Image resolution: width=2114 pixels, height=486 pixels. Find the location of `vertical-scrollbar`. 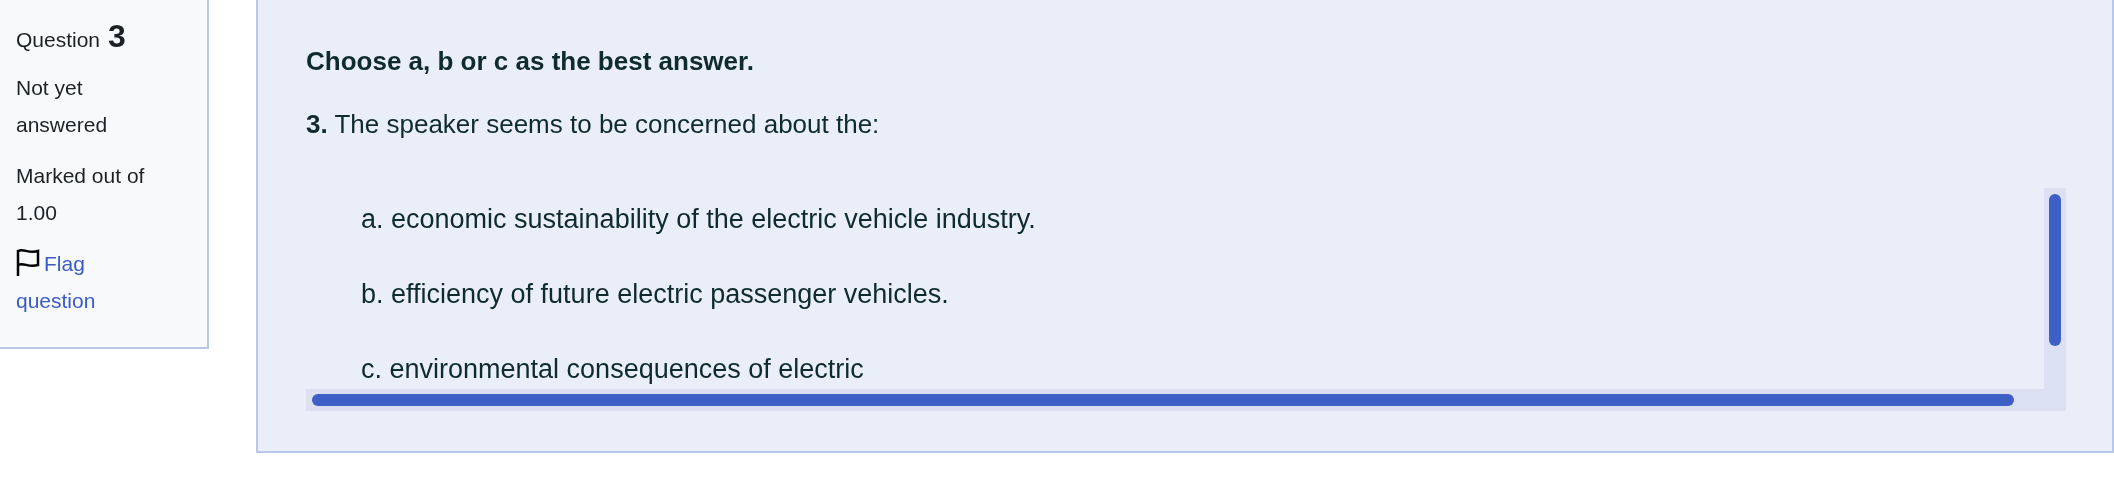

vertical-scrollbar is located at coordinates (2055, 299).